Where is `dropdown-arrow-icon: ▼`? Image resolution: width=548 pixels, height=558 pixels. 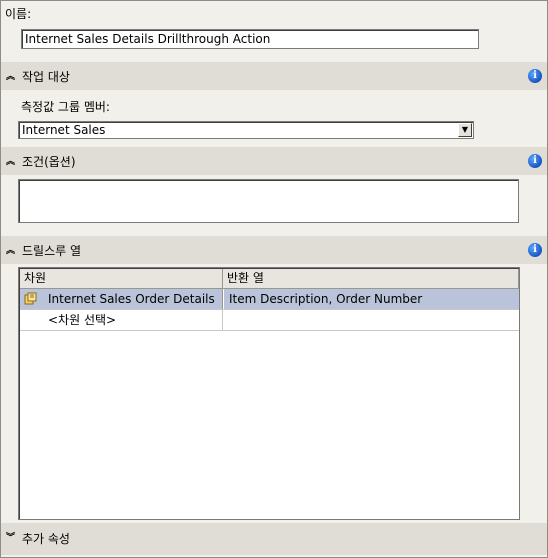
dropdown-arrow-icon: ▼ is located at coordinates (465, 130).